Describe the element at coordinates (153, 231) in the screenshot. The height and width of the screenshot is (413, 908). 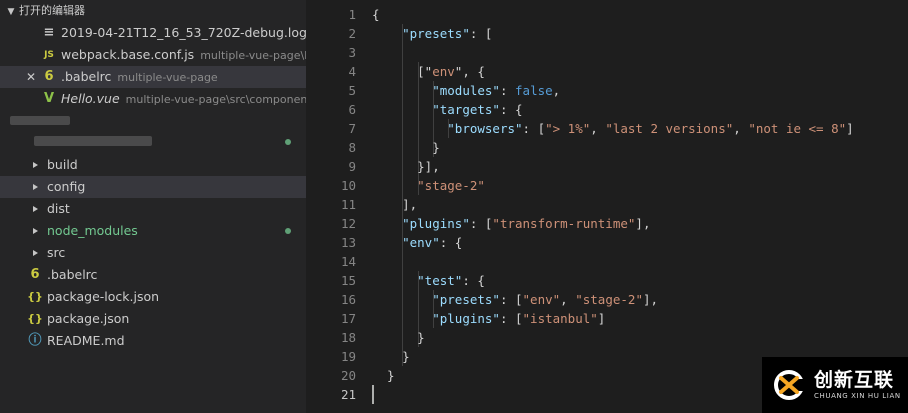
I see `tree-folder: node_modules` at that location.